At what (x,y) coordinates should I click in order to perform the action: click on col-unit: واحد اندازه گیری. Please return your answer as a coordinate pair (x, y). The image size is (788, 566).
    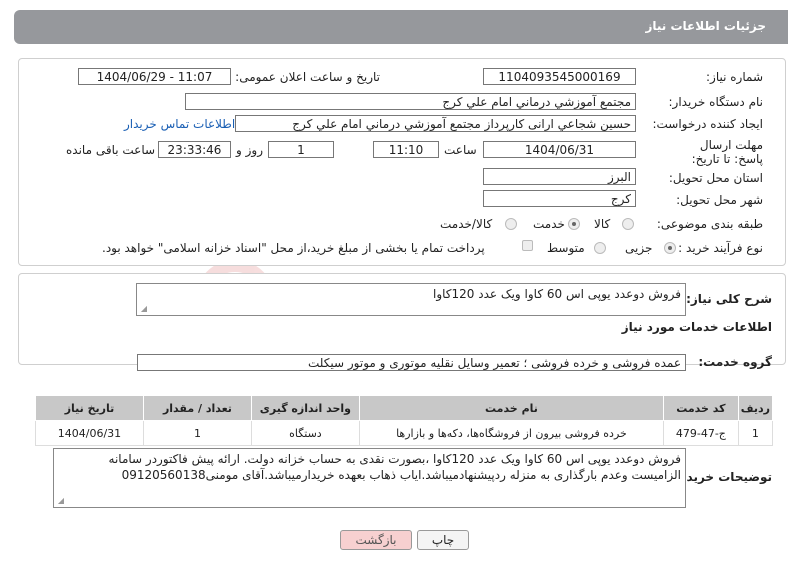
    Looking at the image, I should click on (305, 408).